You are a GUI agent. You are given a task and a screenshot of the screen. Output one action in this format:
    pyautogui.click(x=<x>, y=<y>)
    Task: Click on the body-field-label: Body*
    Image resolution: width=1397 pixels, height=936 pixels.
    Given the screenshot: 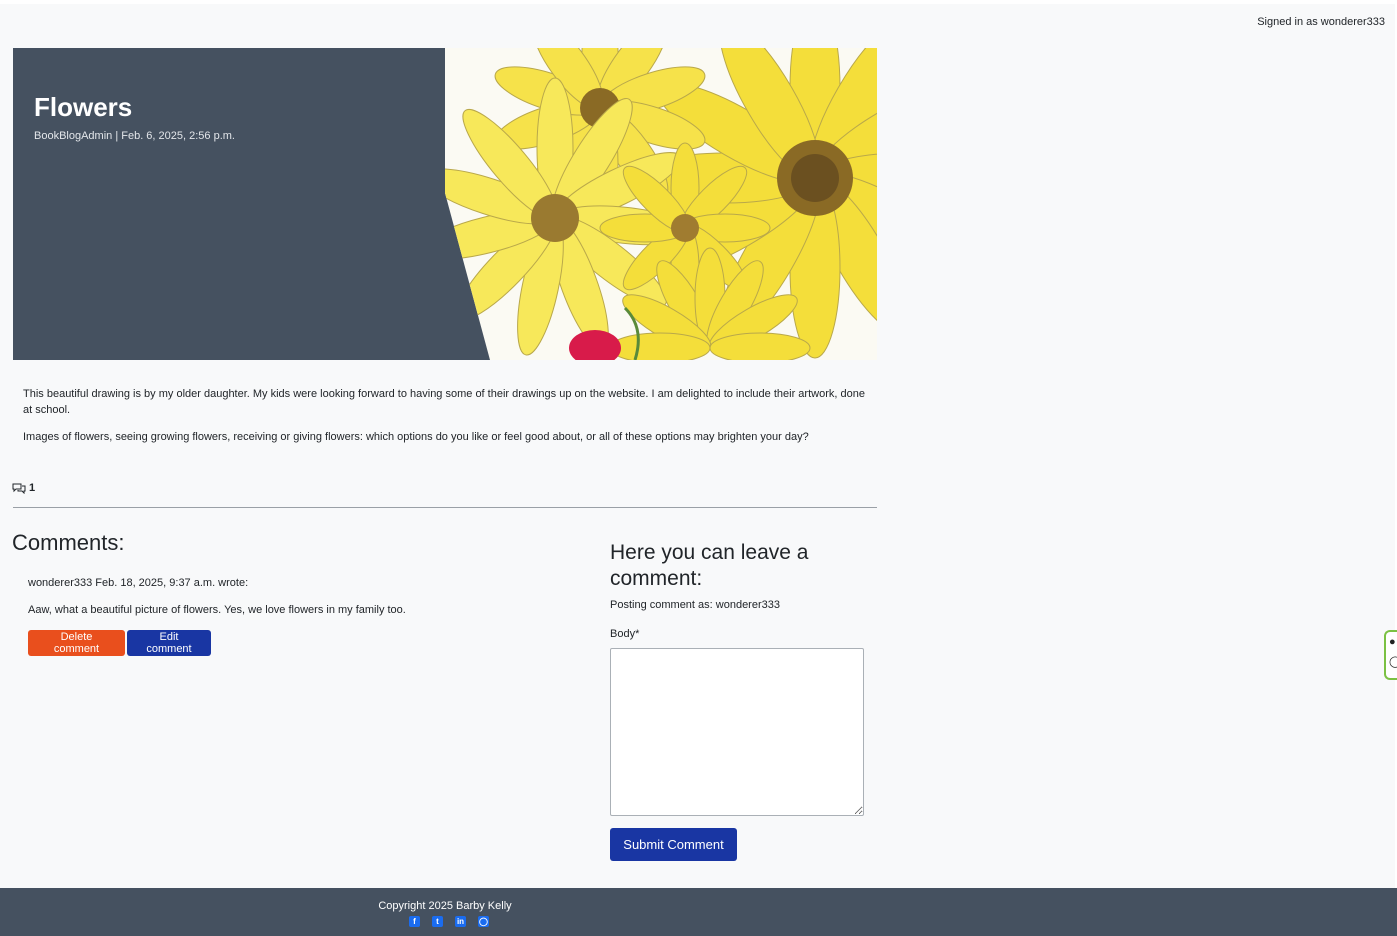 What is the action you would take?
    pyautogui.click(x=625, y=634)
    